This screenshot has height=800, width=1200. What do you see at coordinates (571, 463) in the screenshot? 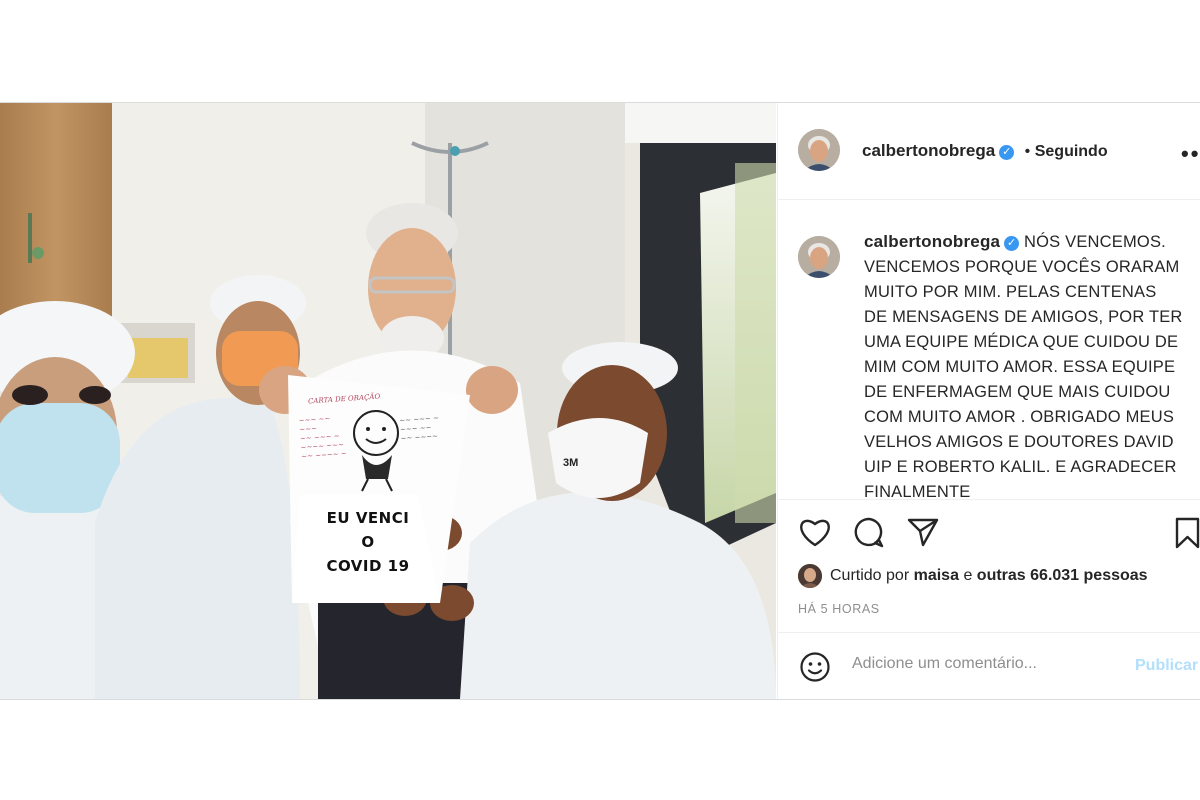
I see `mask-brand-label: 3M` at bounding box center [571, 463].